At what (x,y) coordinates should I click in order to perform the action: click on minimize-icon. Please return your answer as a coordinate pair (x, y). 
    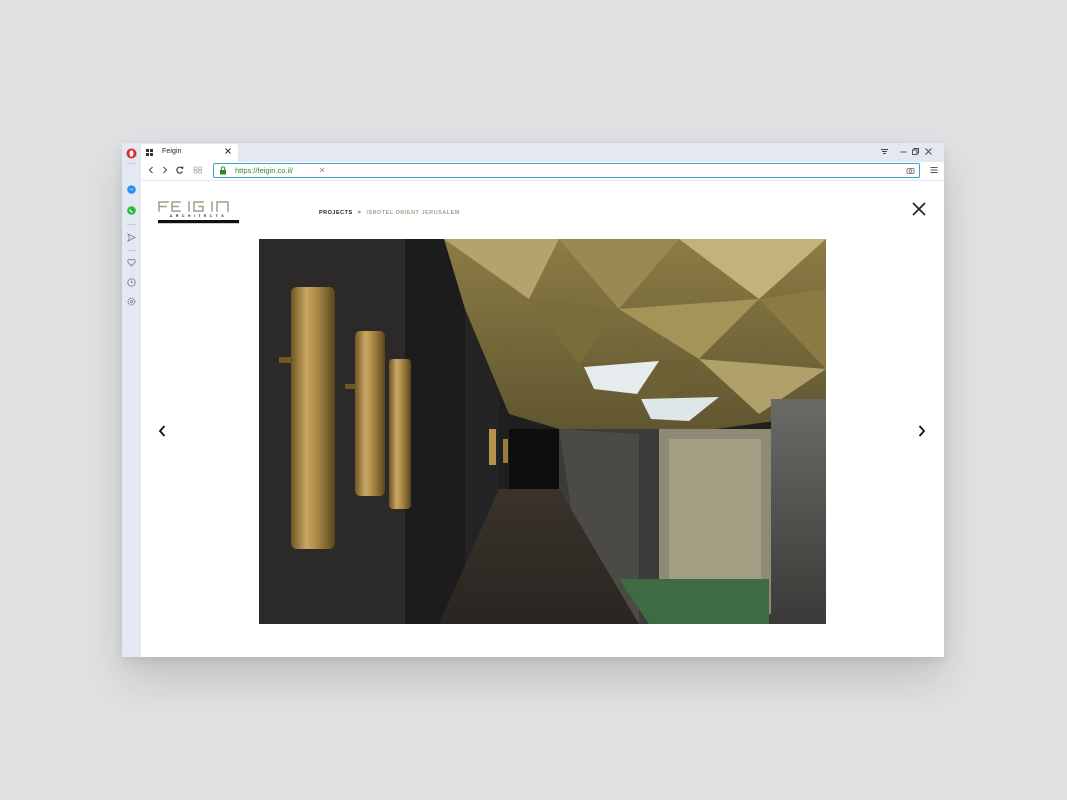
    Looking at the image, I should click on (903, 151).